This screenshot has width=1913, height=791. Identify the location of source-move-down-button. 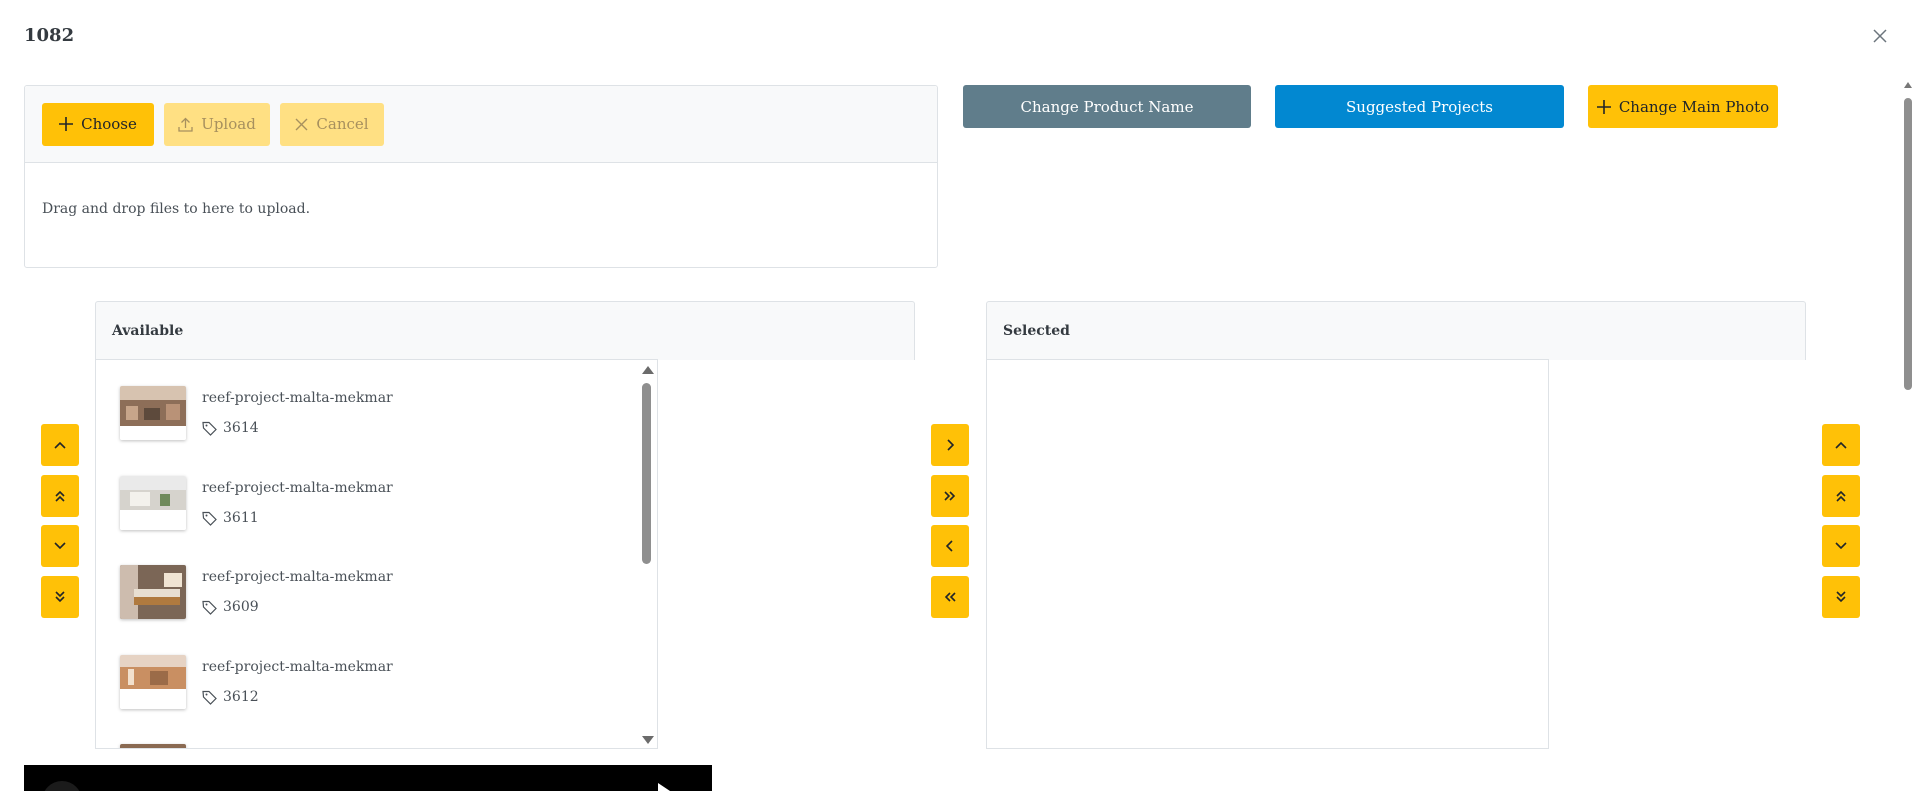
(60, 546).